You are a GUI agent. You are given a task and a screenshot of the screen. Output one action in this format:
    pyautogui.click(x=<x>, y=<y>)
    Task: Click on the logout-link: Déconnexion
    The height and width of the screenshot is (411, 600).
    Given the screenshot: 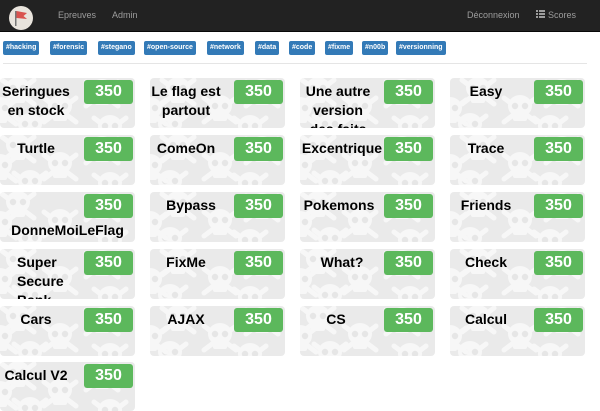 What is the action you would take?
    pyautogui.click(x=493, y=15)
    